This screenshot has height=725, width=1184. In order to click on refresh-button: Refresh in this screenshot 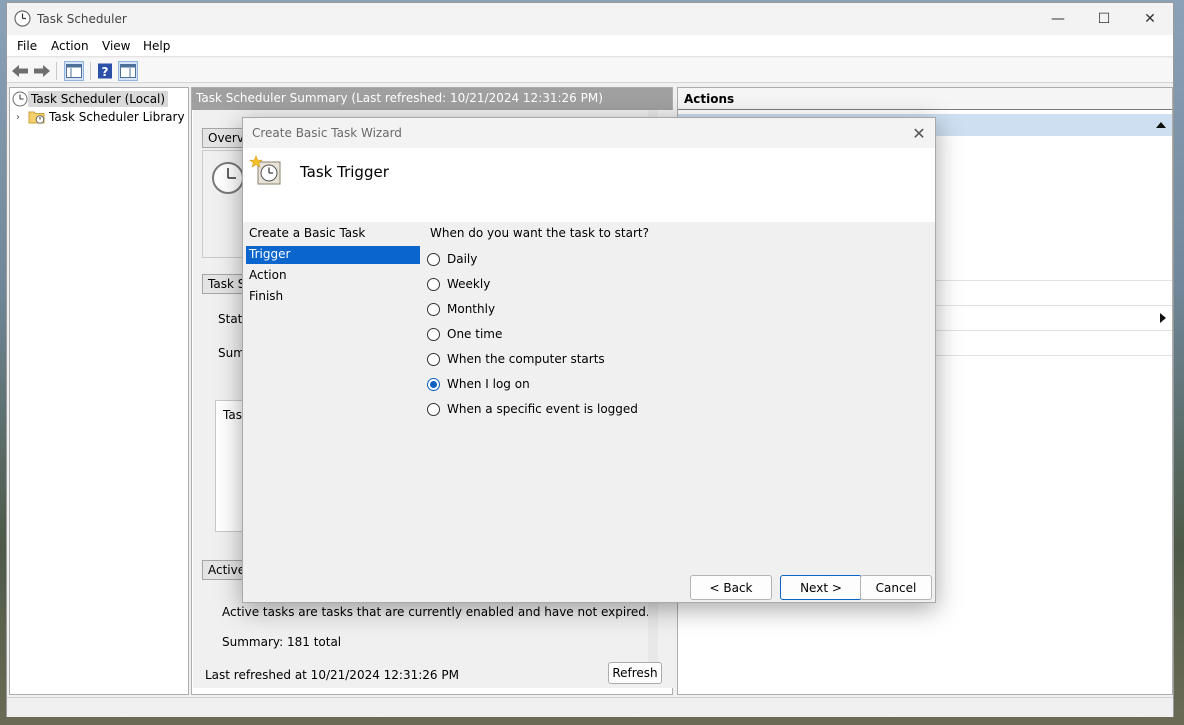, I will do `click(635, 673)`.